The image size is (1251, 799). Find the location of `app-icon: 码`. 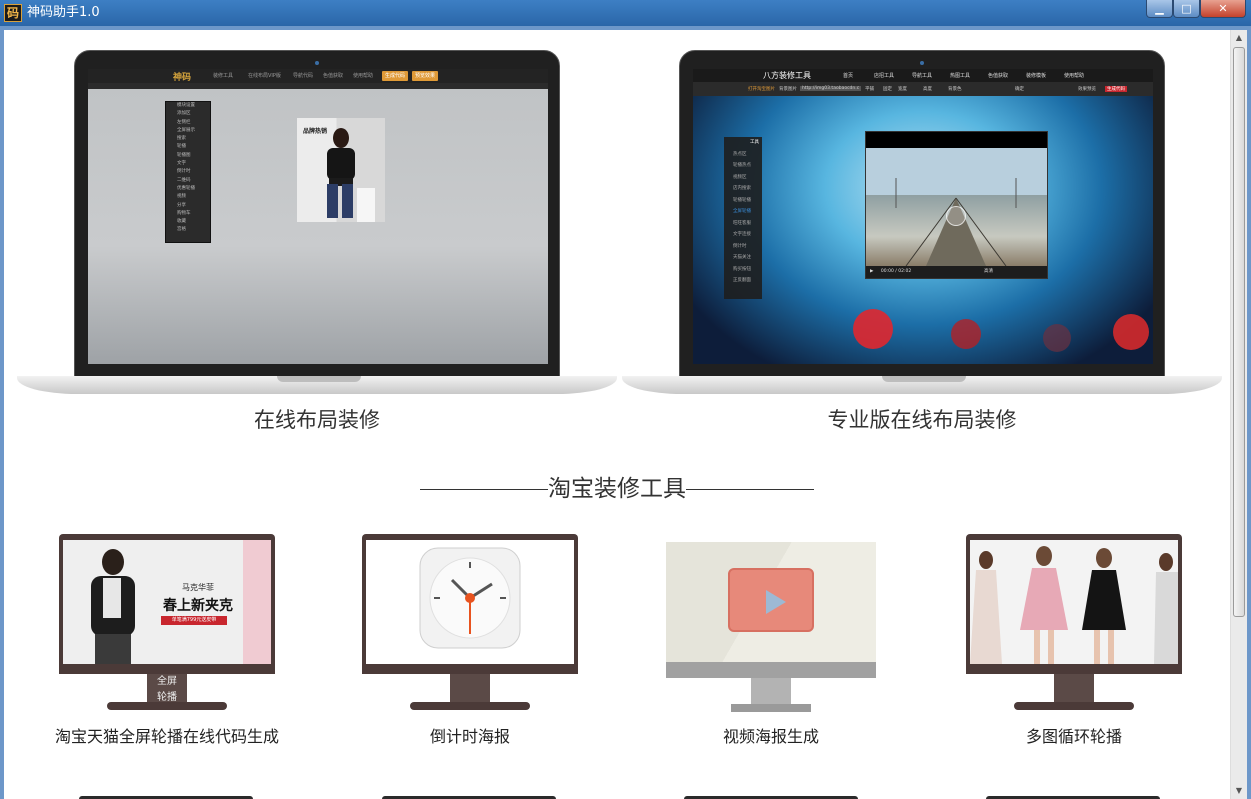

app-icon: 码 is located at coordinates (13, 13).